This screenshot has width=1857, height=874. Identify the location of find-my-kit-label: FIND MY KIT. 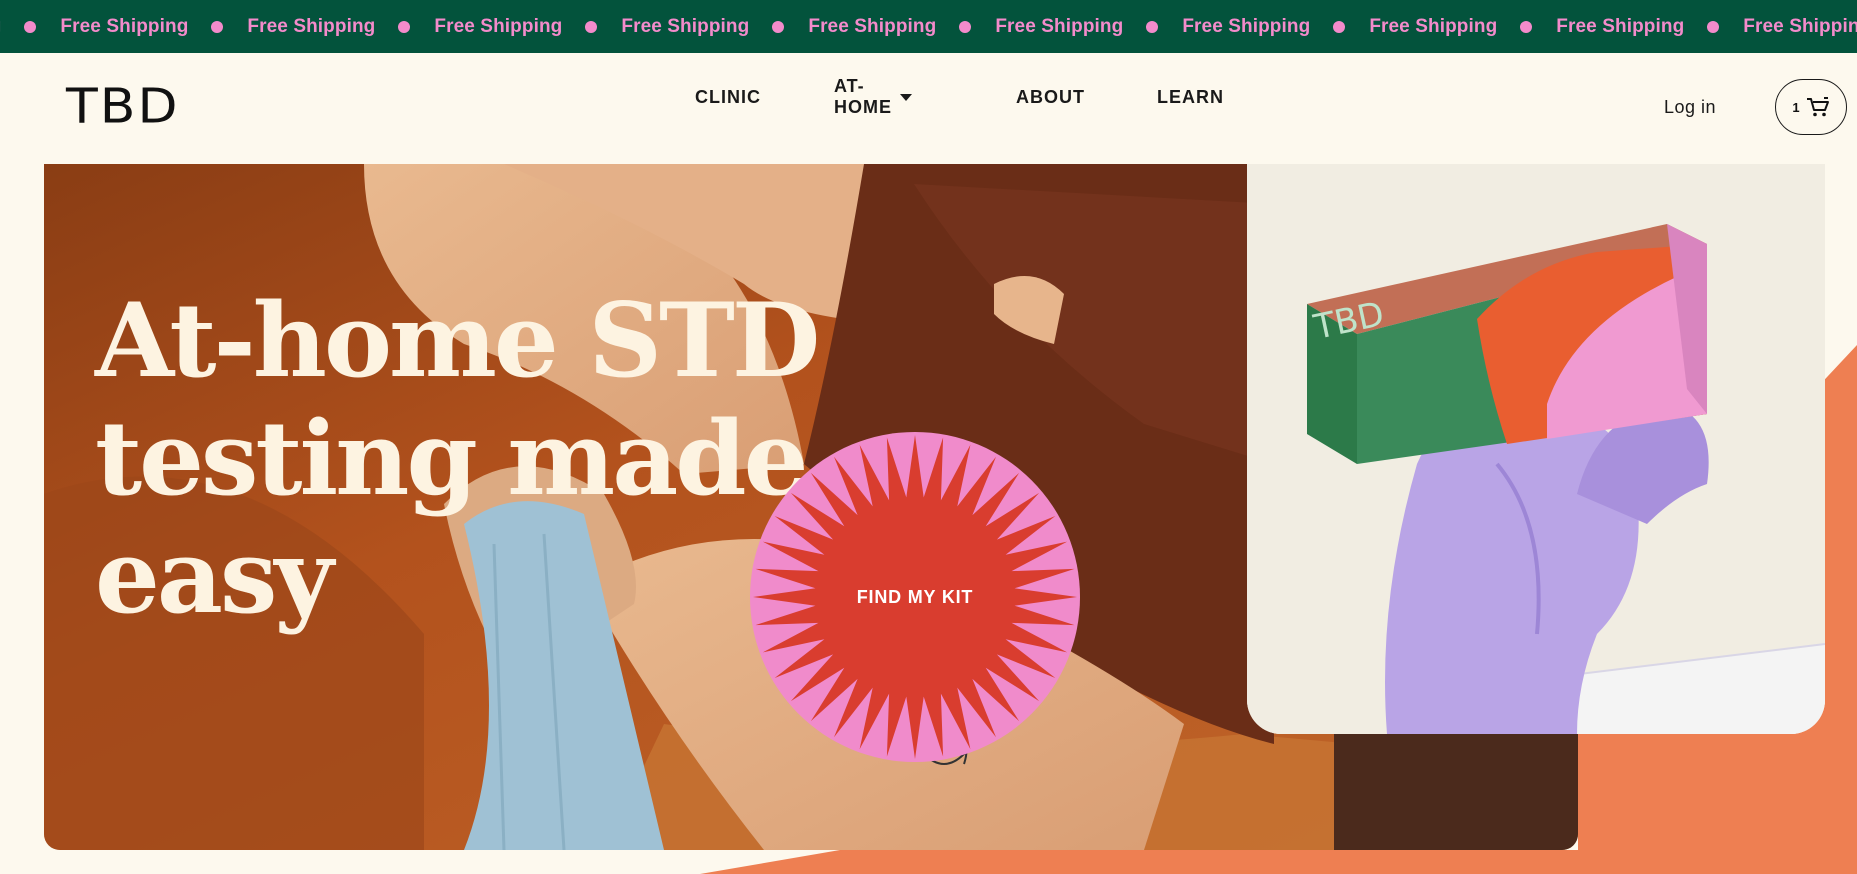
(915, 596).